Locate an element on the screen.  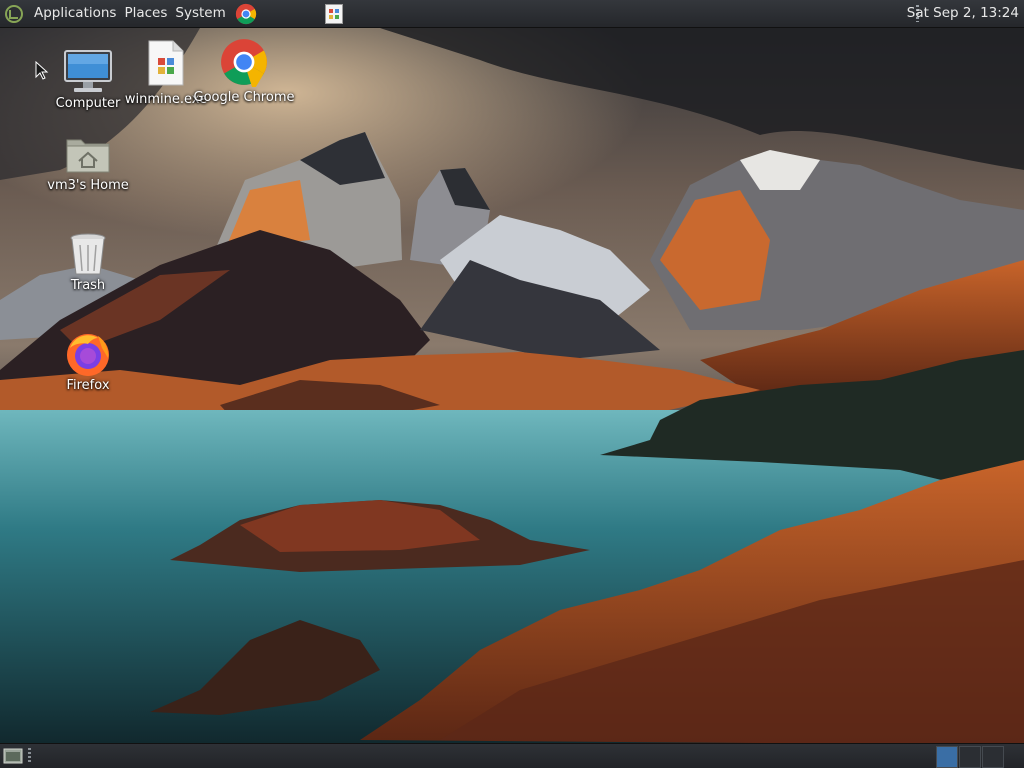
computer-icon is located at coordinates (88, 72).